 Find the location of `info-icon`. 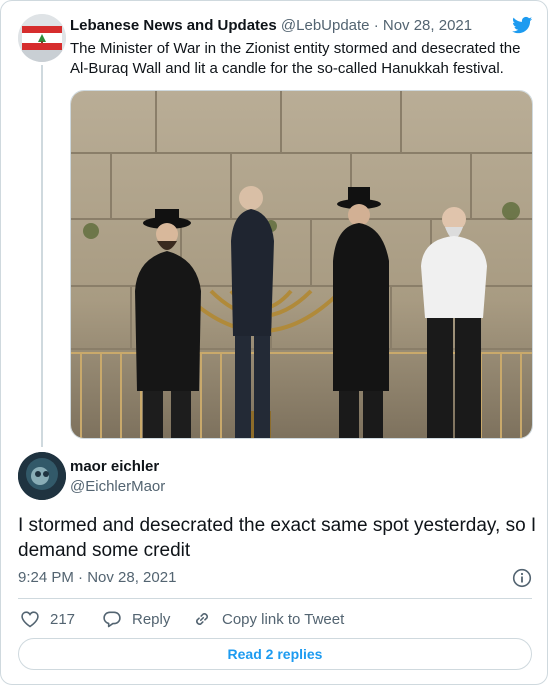

info-icon is located at coordinates (522, 578).